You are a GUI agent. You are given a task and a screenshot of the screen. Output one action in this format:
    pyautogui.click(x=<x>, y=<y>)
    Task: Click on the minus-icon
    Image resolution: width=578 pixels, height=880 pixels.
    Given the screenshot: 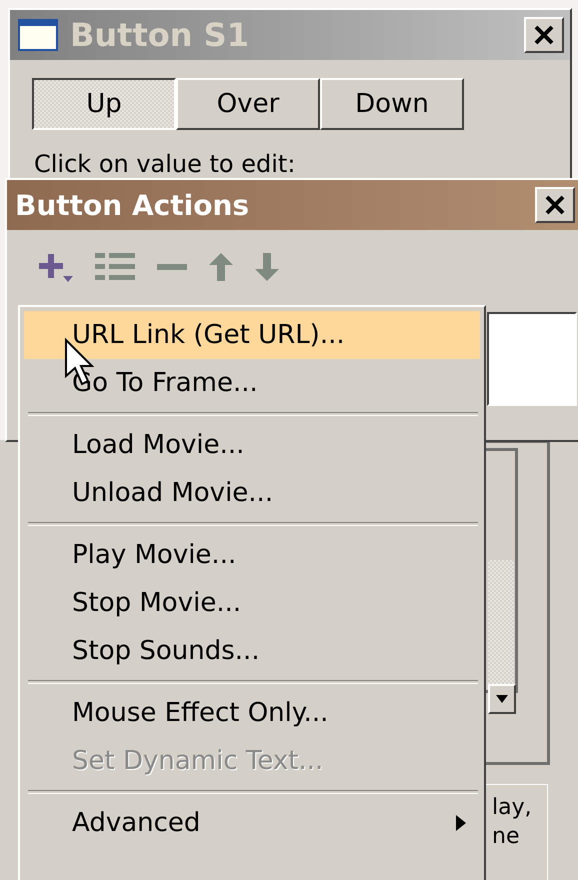 What is the action you would take?
    pyautogui.click(x=172, y=267)
    